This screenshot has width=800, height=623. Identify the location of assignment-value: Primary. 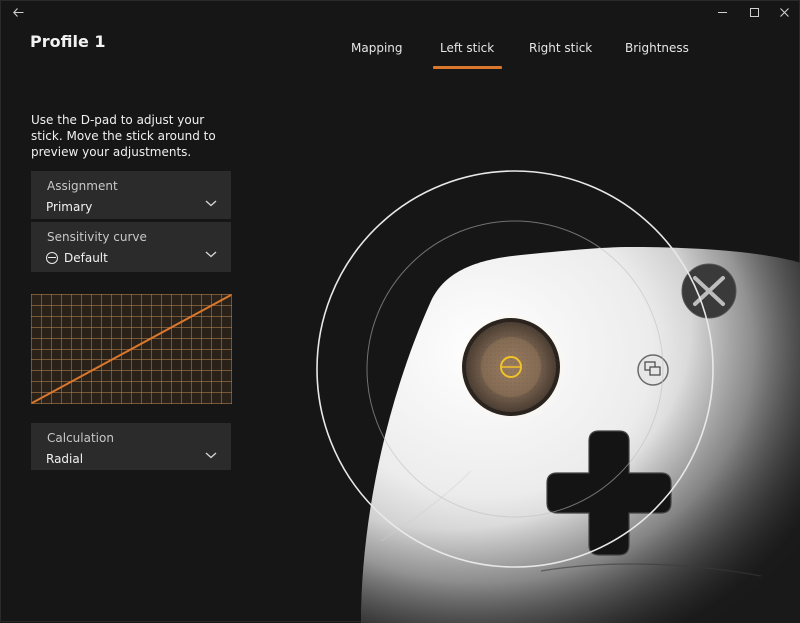
(69, 207).